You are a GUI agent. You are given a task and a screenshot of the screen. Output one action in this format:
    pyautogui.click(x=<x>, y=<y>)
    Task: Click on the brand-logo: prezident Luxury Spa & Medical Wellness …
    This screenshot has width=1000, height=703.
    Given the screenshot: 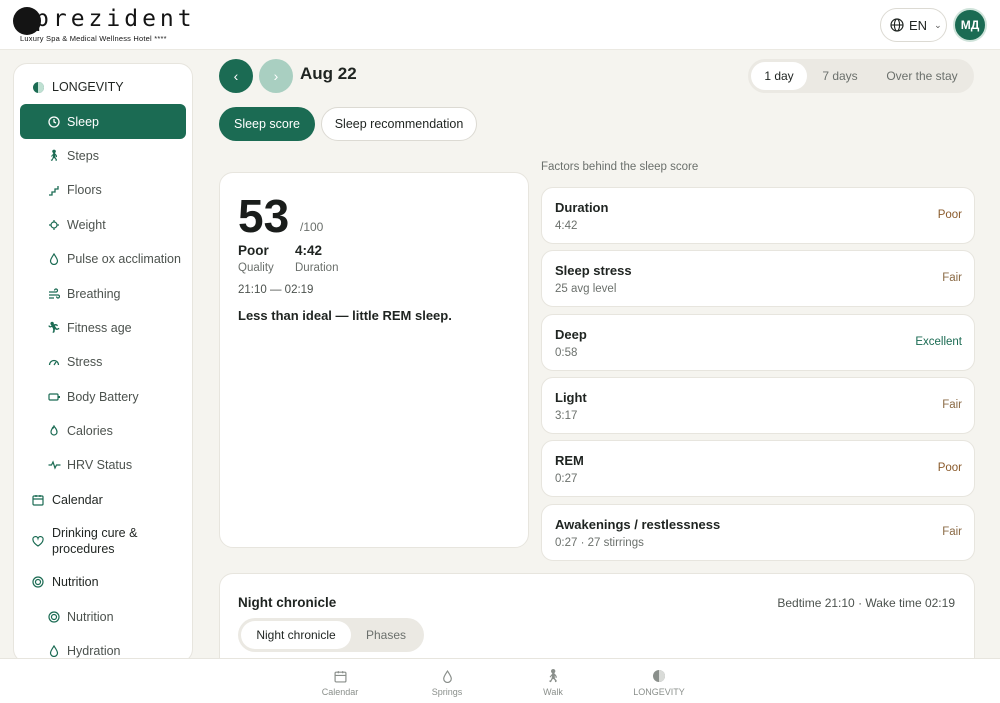 What is the action you would take?
    pyautogui.click(x=102, y=26)
    